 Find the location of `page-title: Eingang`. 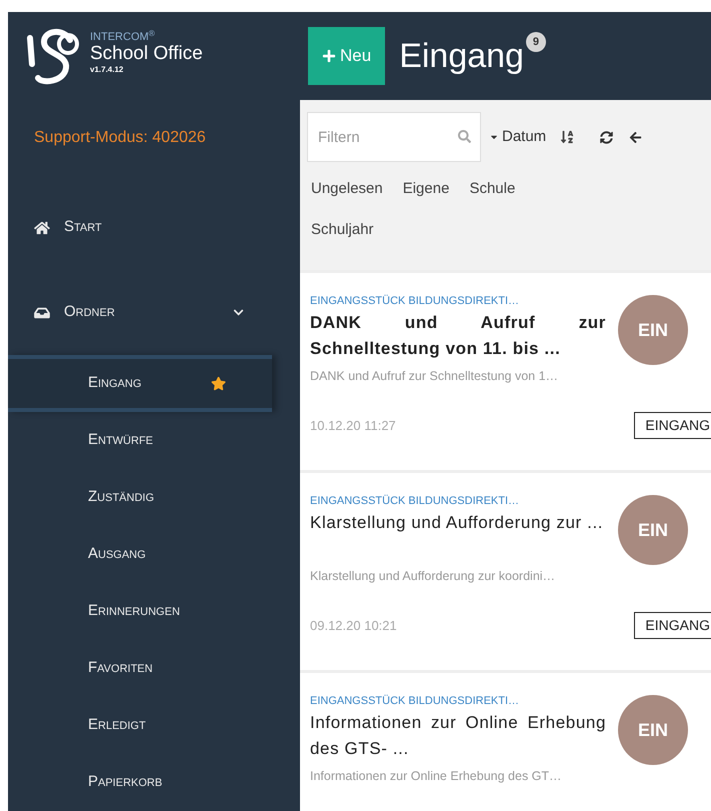

page-title: Eingang is located at coordinates (461, 56).